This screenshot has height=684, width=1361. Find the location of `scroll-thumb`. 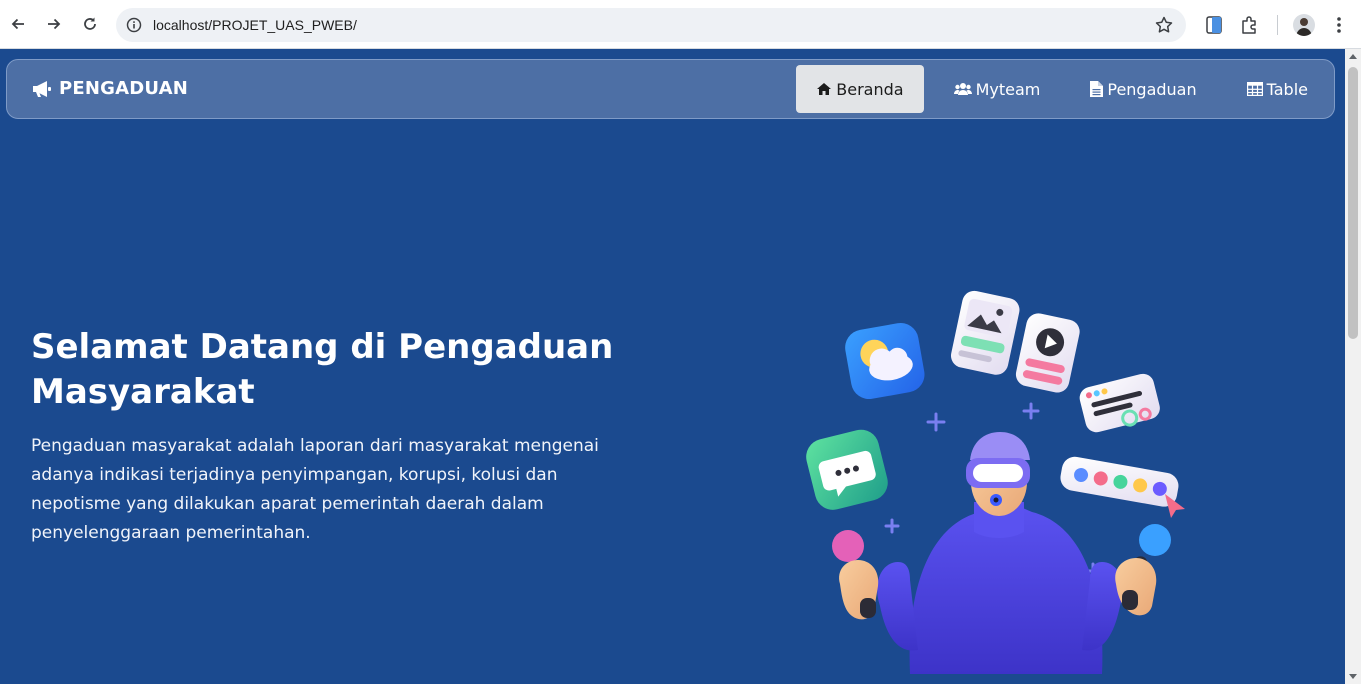

scroll-thumb is located at coordinates (1353, 203).